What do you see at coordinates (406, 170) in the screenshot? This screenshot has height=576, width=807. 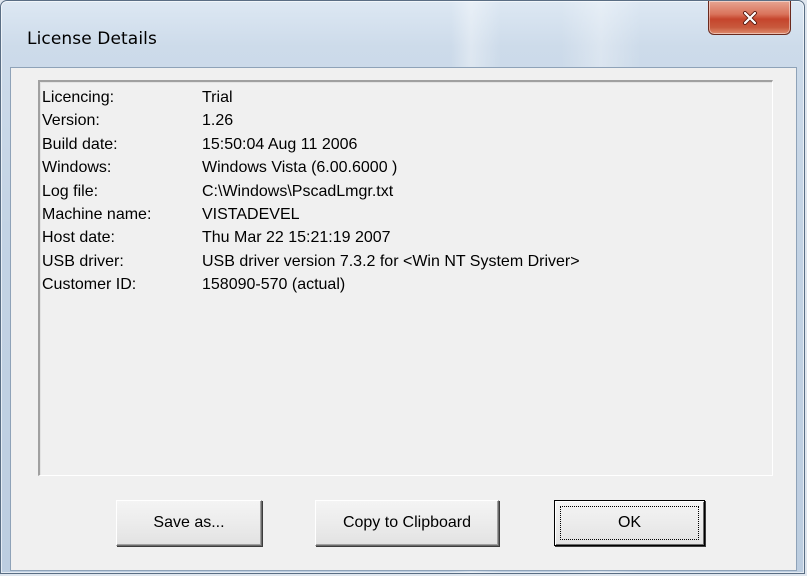 I see `detail-row-windows: Windows: Windows Vista (6.00.6000 )` at bounding box center [406, 170].